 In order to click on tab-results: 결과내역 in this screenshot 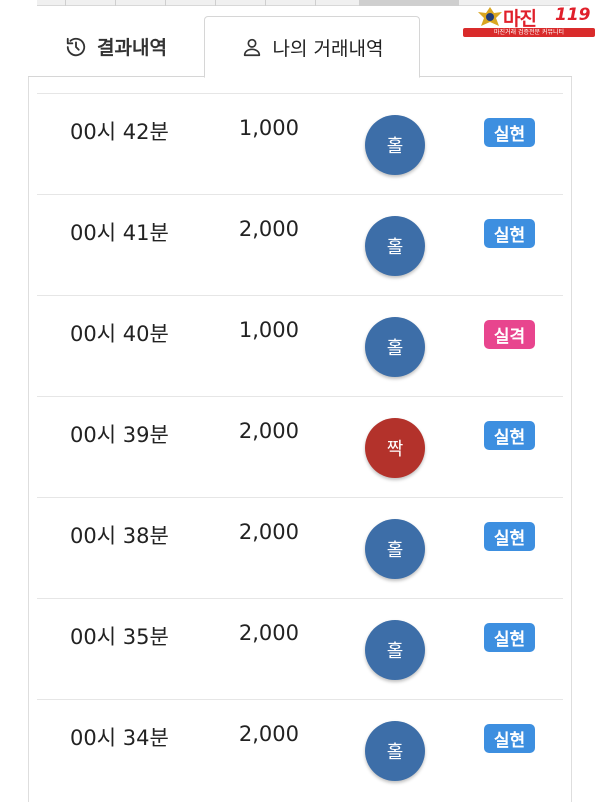, I will do `click(116, 46)`.